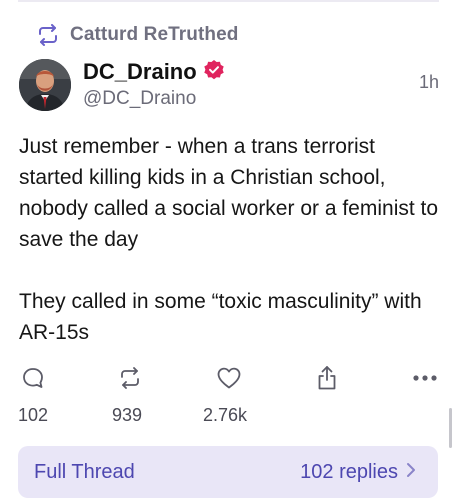  What do you see at coordinates (45, 85) in the screenshot?
I see `avatar` at bounding box center [45, 85].